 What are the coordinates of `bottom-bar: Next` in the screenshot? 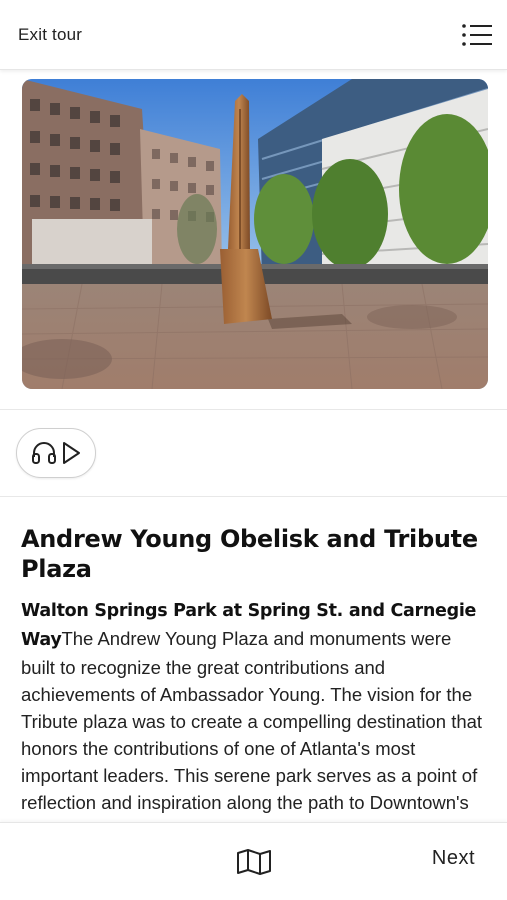 It's located at (253, 861).